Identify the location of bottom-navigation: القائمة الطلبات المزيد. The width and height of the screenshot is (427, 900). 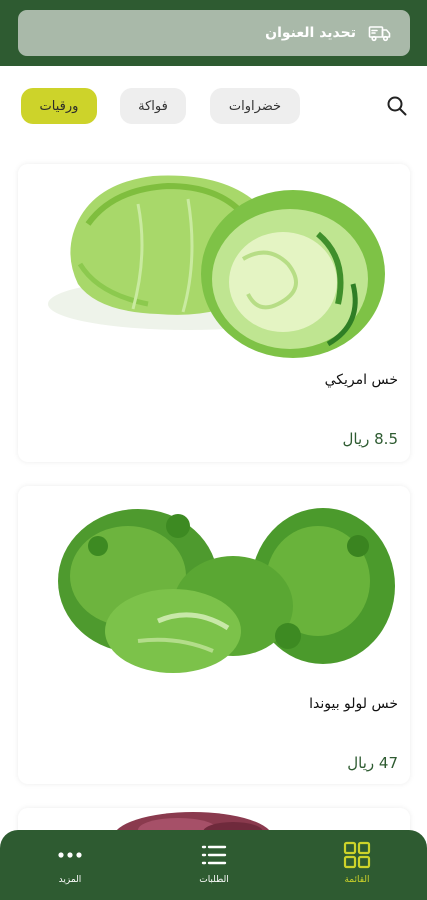
(213, 865).